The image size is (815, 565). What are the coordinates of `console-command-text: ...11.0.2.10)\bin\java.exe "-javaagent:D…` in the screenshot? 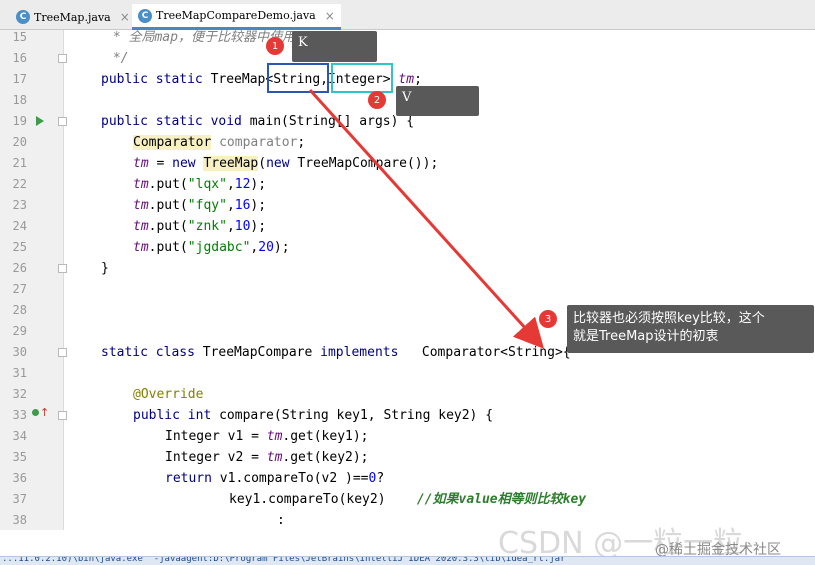 It's located at (284, 560).